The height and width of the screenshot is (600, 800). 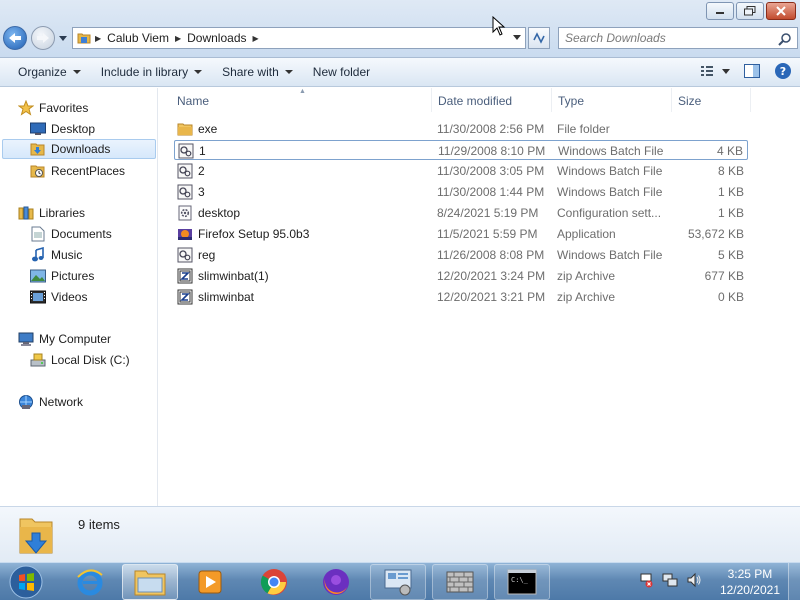 I want to click on search-box, so click(x=678, y=38).